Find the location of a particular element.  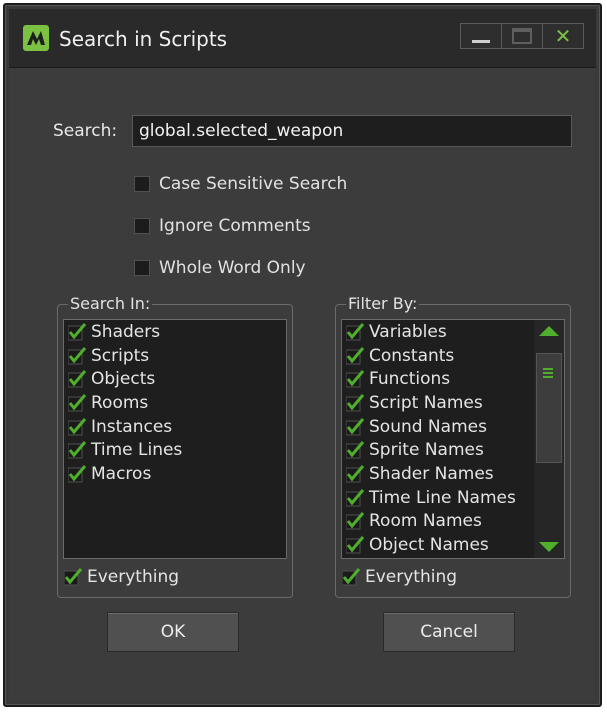

search-in-legend: Search In: is located at coordinates (110, 303).